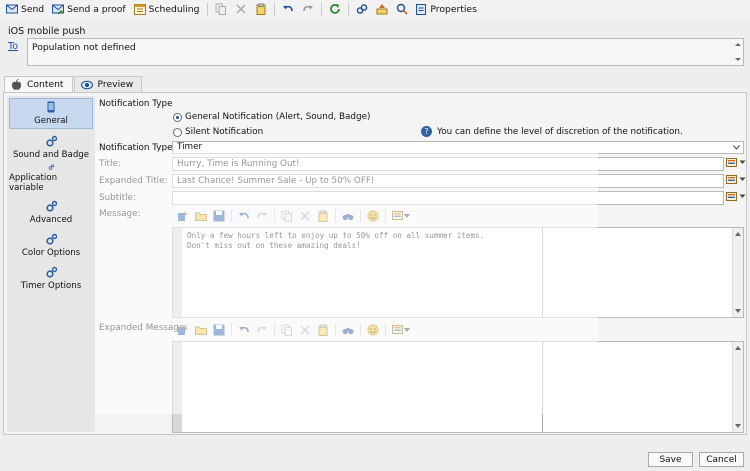 The width and height of the screenshot is (750, 471). What do you see at coordinates (737, 272) in the screenshot?
I see `message-scrollbar` at bounding box center [737, 272].